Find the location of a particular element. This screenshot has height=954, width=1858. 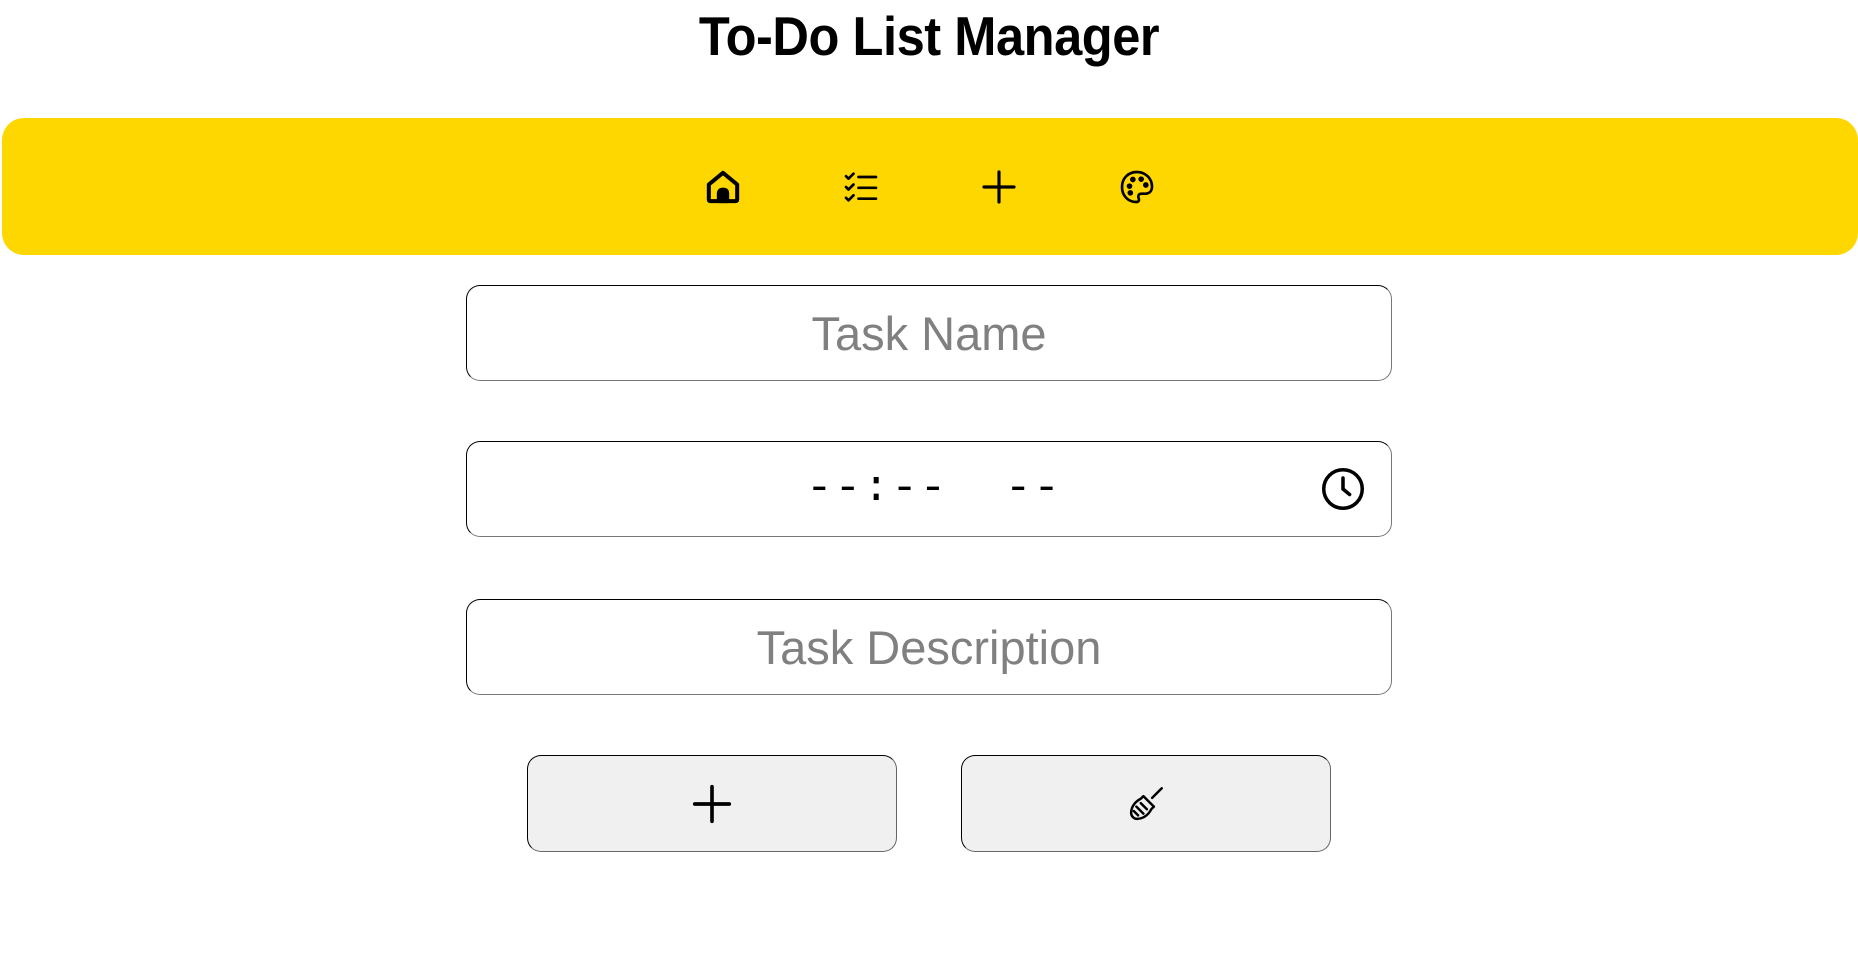

time-value: --:-- -- is located at coordinates (934, 489).